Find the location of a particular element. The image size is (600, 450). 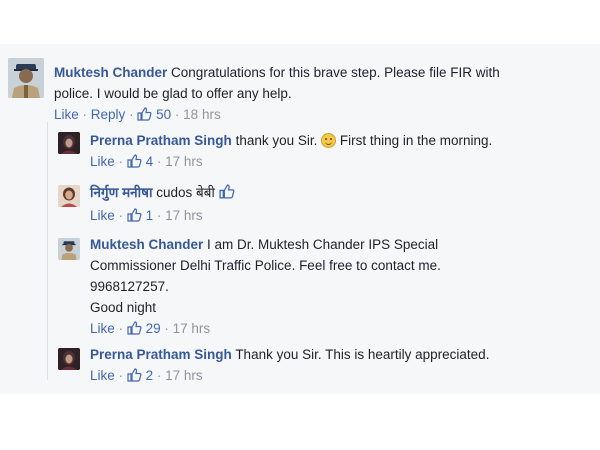

timestamp: 18 hrs is located at coordinates (202, 114).